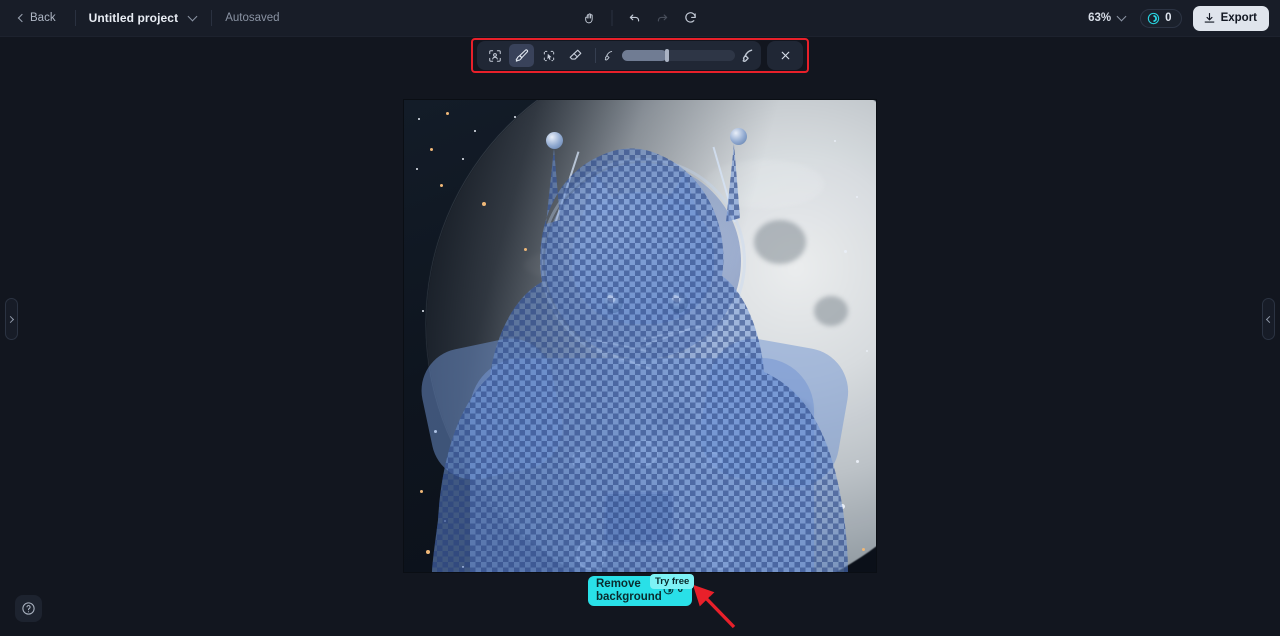 The width and height of the screenshot is (1280, 636). I want to click on export-button: Export, so click(1230, 18).